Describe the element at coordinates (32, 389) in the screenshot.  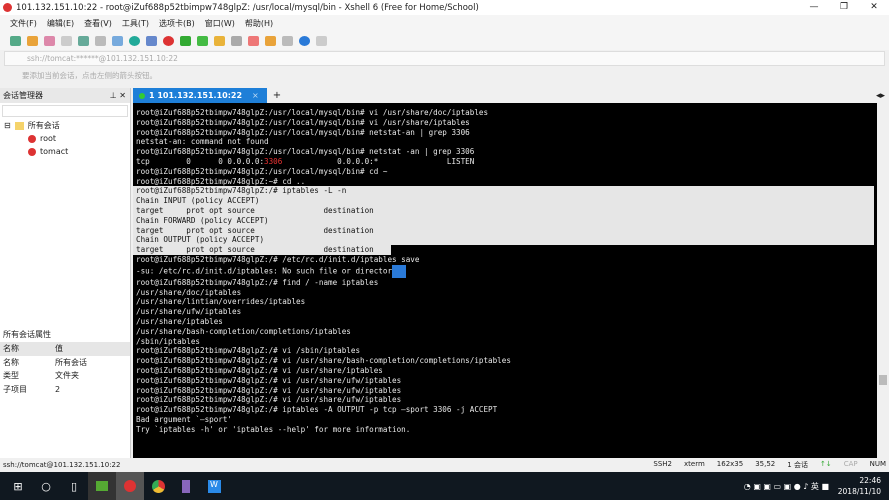
I see `property-row: 子项目 2` at that location.